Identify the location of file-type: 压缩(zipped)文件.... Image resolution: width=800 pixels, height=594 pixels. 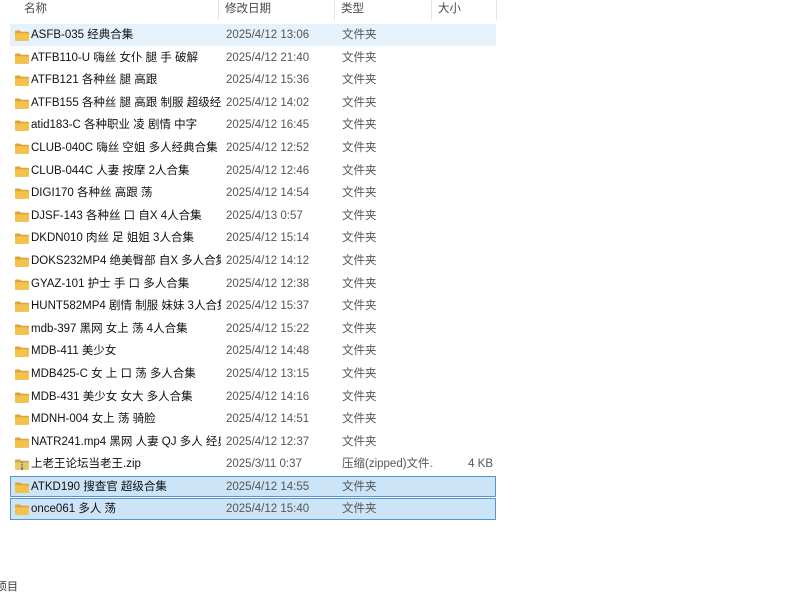
(388, 464).